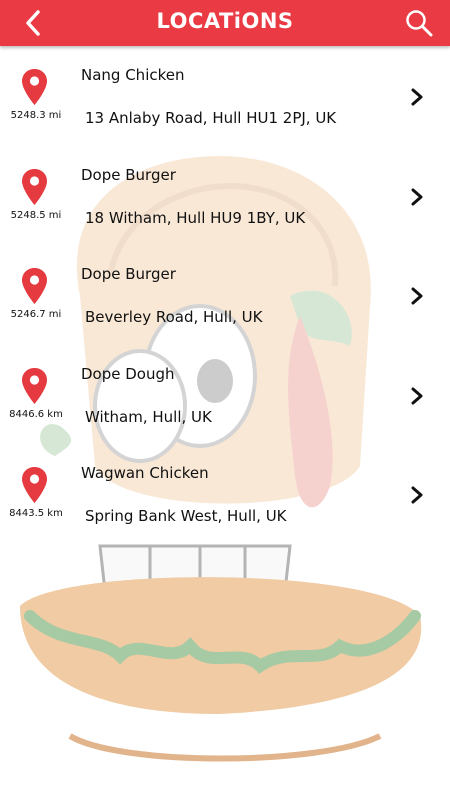  What do you see at coordinates (225, 394) in the screenshot?
I see `location-row: 8446.6 km Dope Dough Witham, Hull, UK` at bounding box center [225, 394].